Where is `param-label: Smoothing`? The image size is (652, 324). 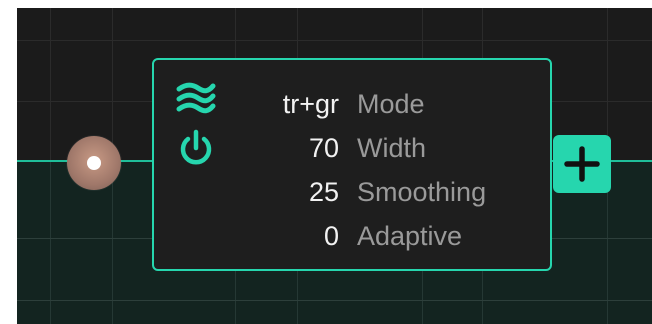
param-label: Smoothing is located at coordinates (422, 192).